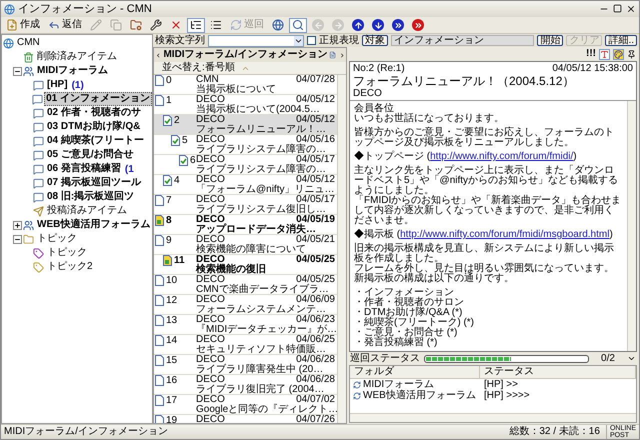 The image size is (640, 440). What do you see at coordinates (339, 41) in the screenshot?
I see `checkbox-label: 正規表現` at bounding box center [339, 41].